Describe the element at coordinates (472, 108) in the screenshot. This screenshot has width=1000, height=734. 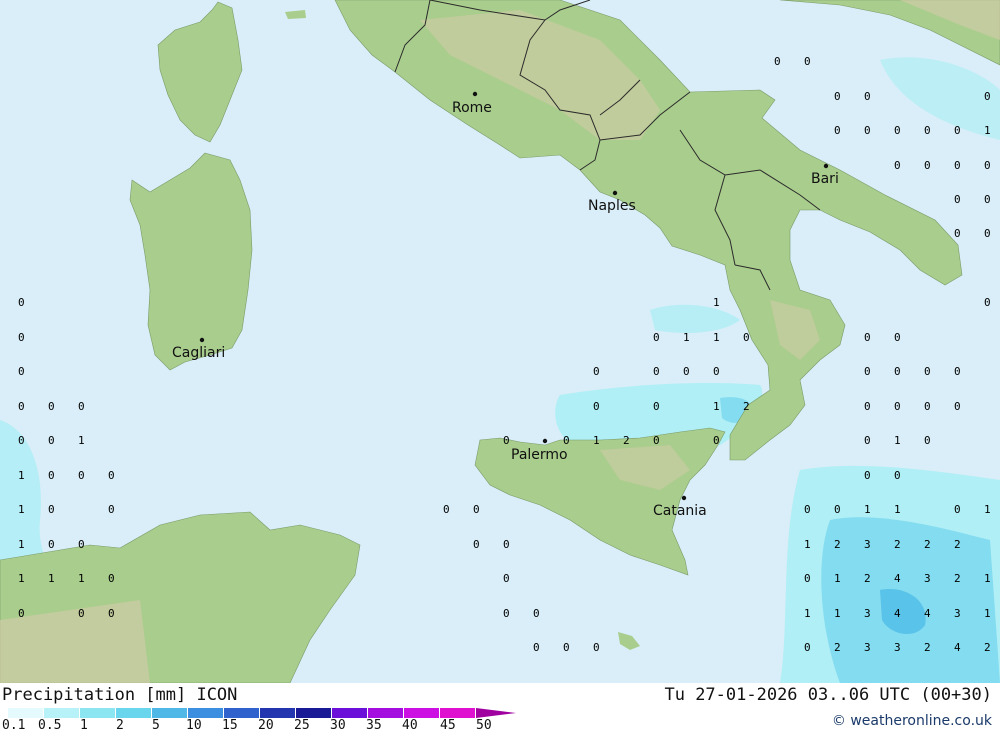
I see `city-label-rome: Rome` at that location.